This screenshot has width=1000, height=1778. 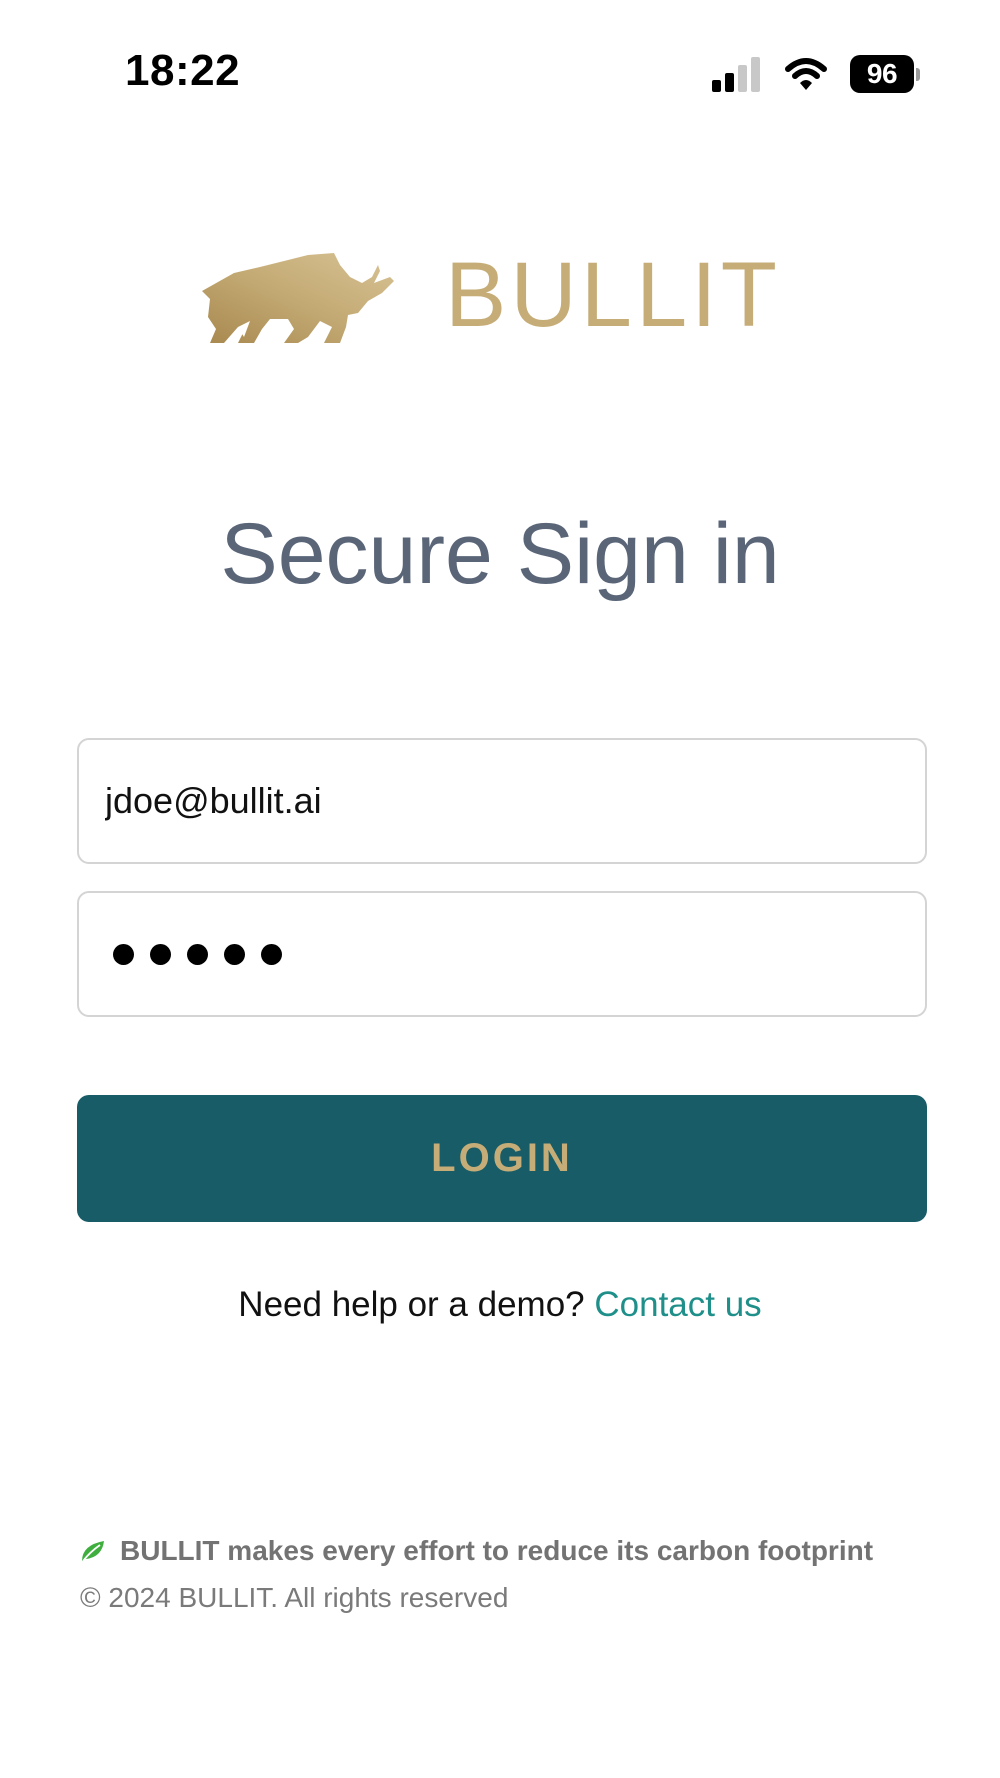 I want to click on login-button: LOGIN, so click(x=502, y=1158).